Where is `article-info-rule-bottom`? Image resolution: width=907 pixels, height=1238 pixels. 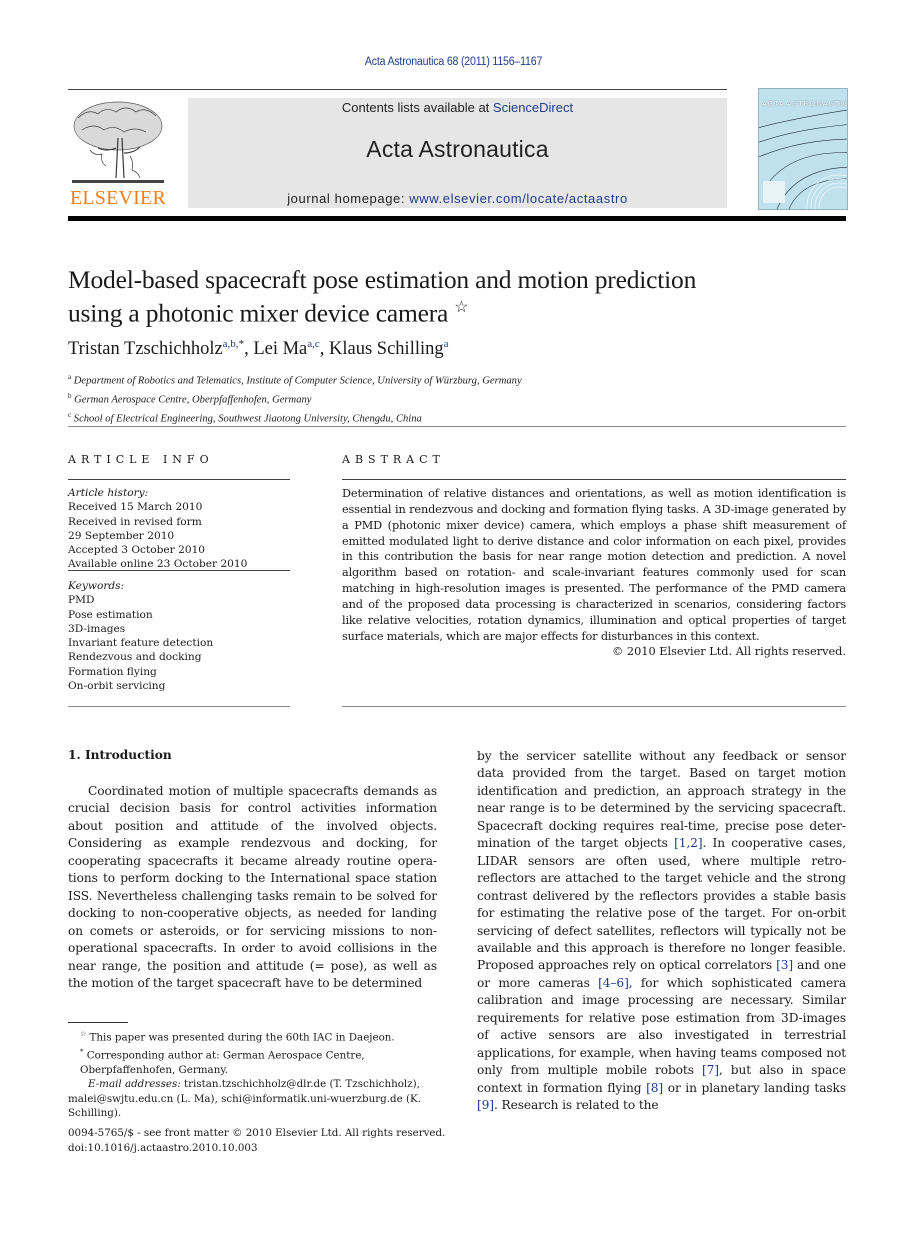
article-info-rule-bottom is located at coordinates (179, 706).